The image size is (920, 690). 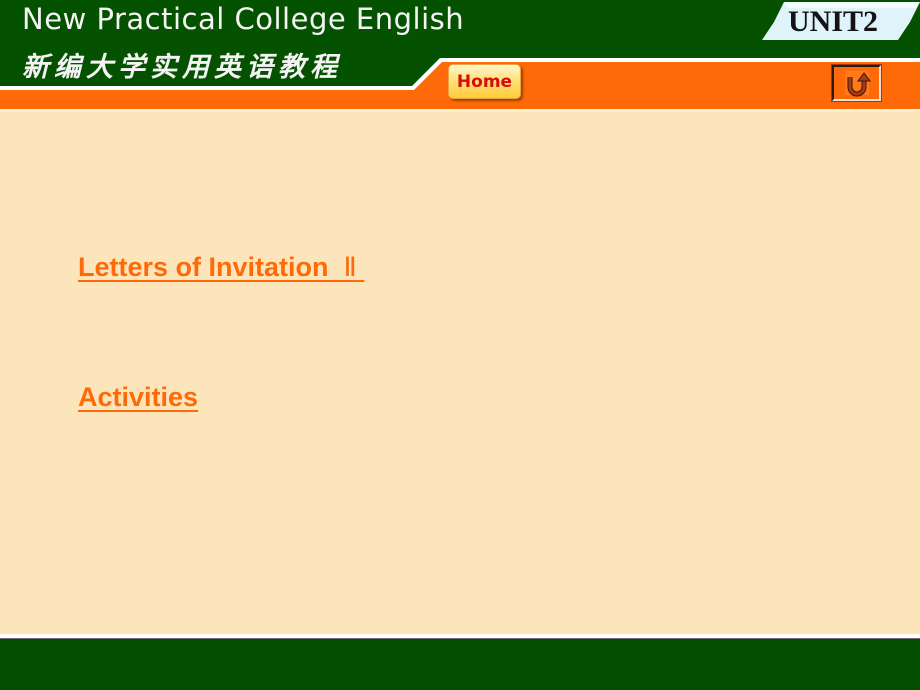 What do you see at coordinates (460, 664) in the screenshot?
I see `footer-bar` at bounding box center [460, 664].